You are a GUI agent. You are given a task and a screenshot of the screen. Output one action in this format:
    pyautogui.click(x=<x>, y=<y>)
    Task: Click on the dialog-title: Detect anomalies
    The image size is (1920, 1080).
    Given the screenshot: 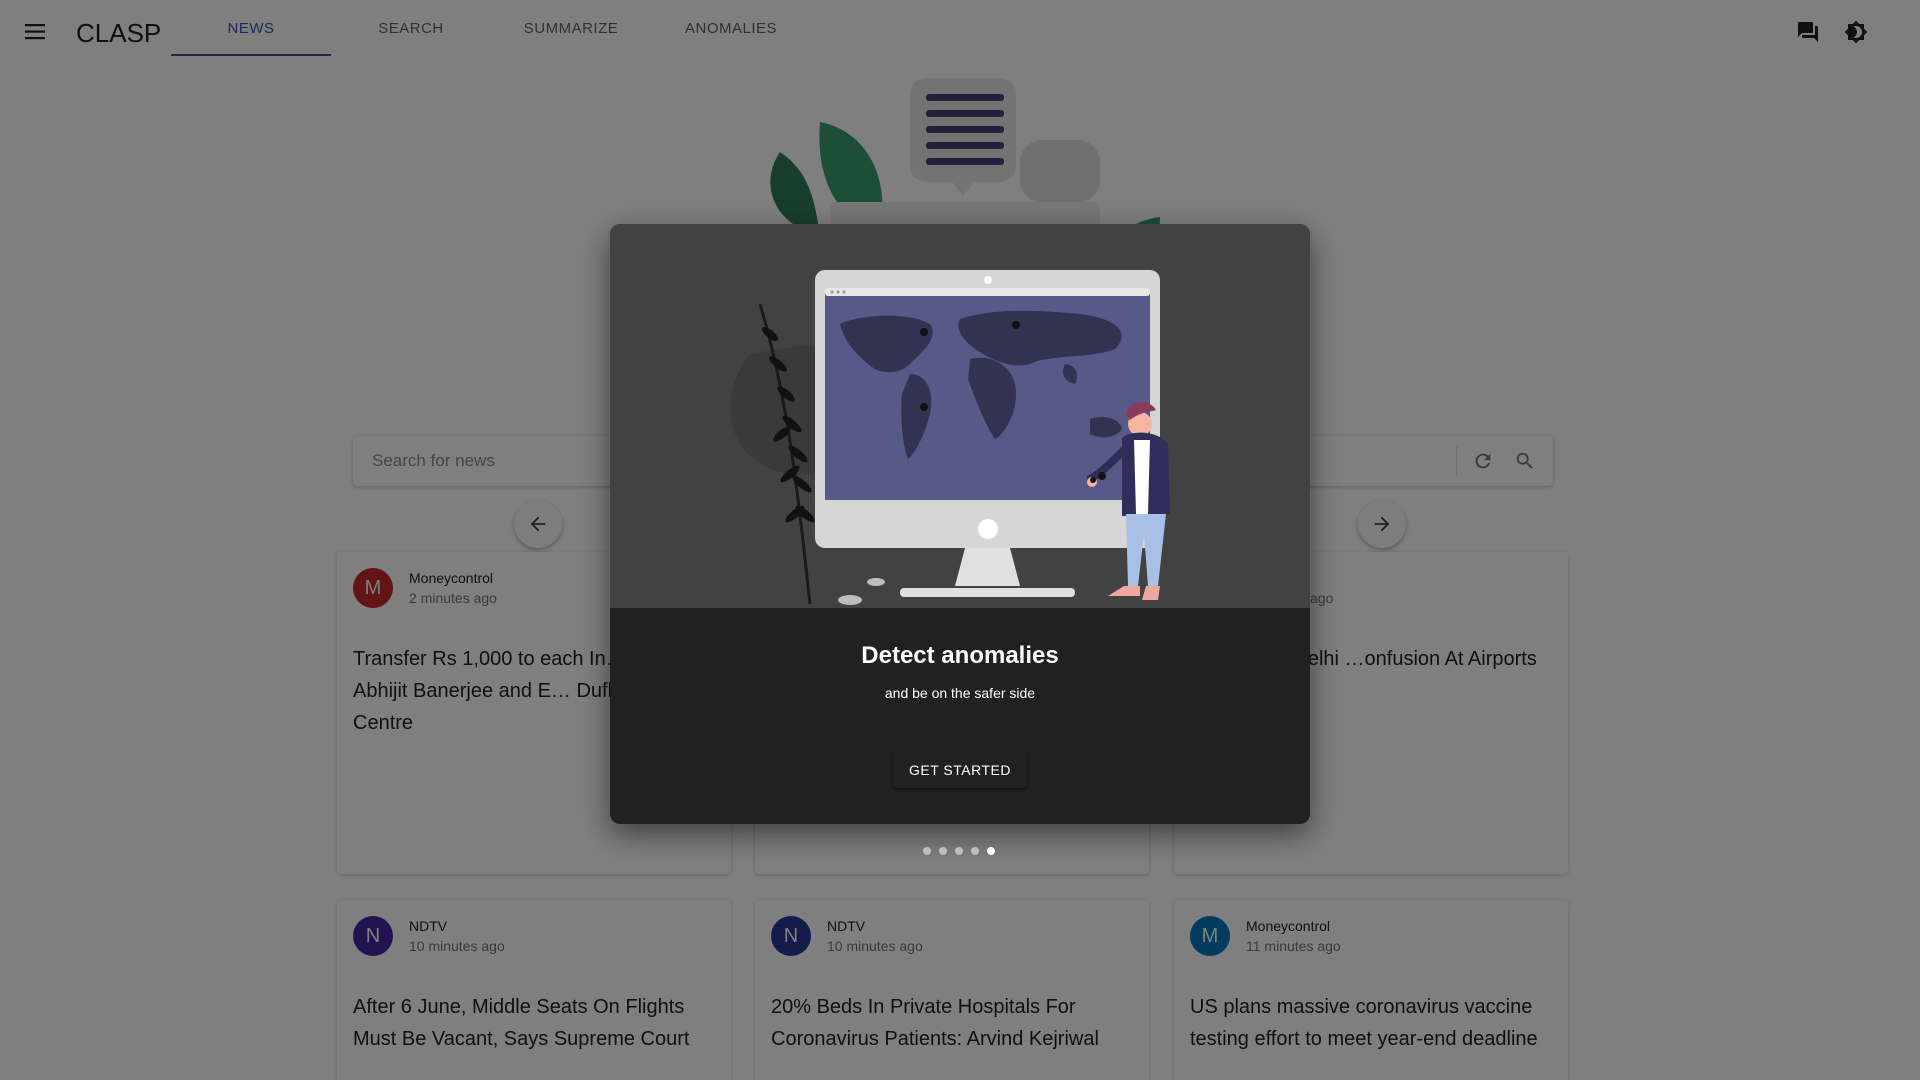 What is the action you would take?
    pyautogui.click(x=960, y=655)
    